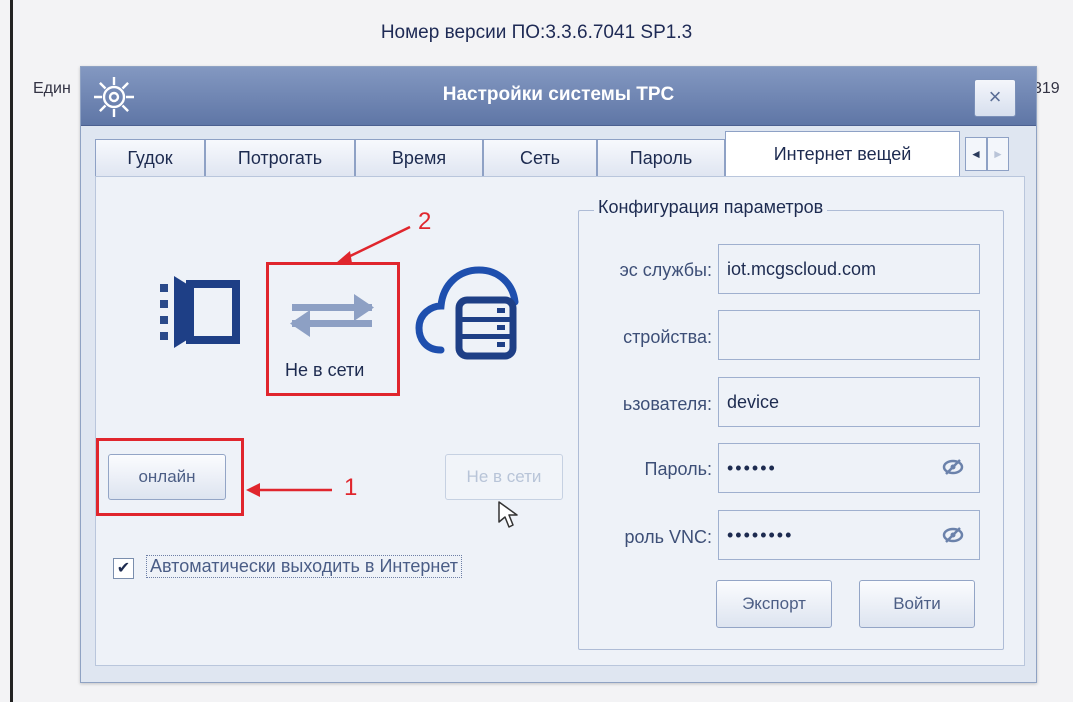 This screenshot has height=702, width=1073. What do you see at coordinates (842, 154) in the screenshot?
I see `tab-iot: Интернет вещей` at bounding box center [842, 154].